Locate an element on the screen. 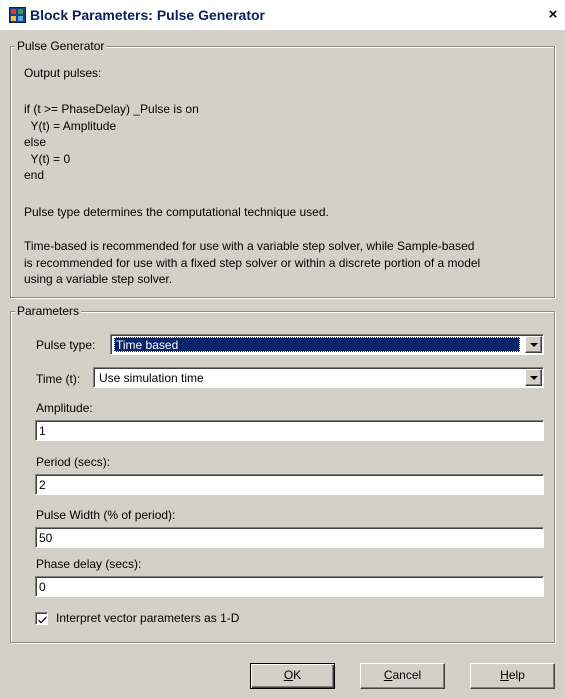  amplitude-label: Amplitude: is located at coordinates (64, 408).